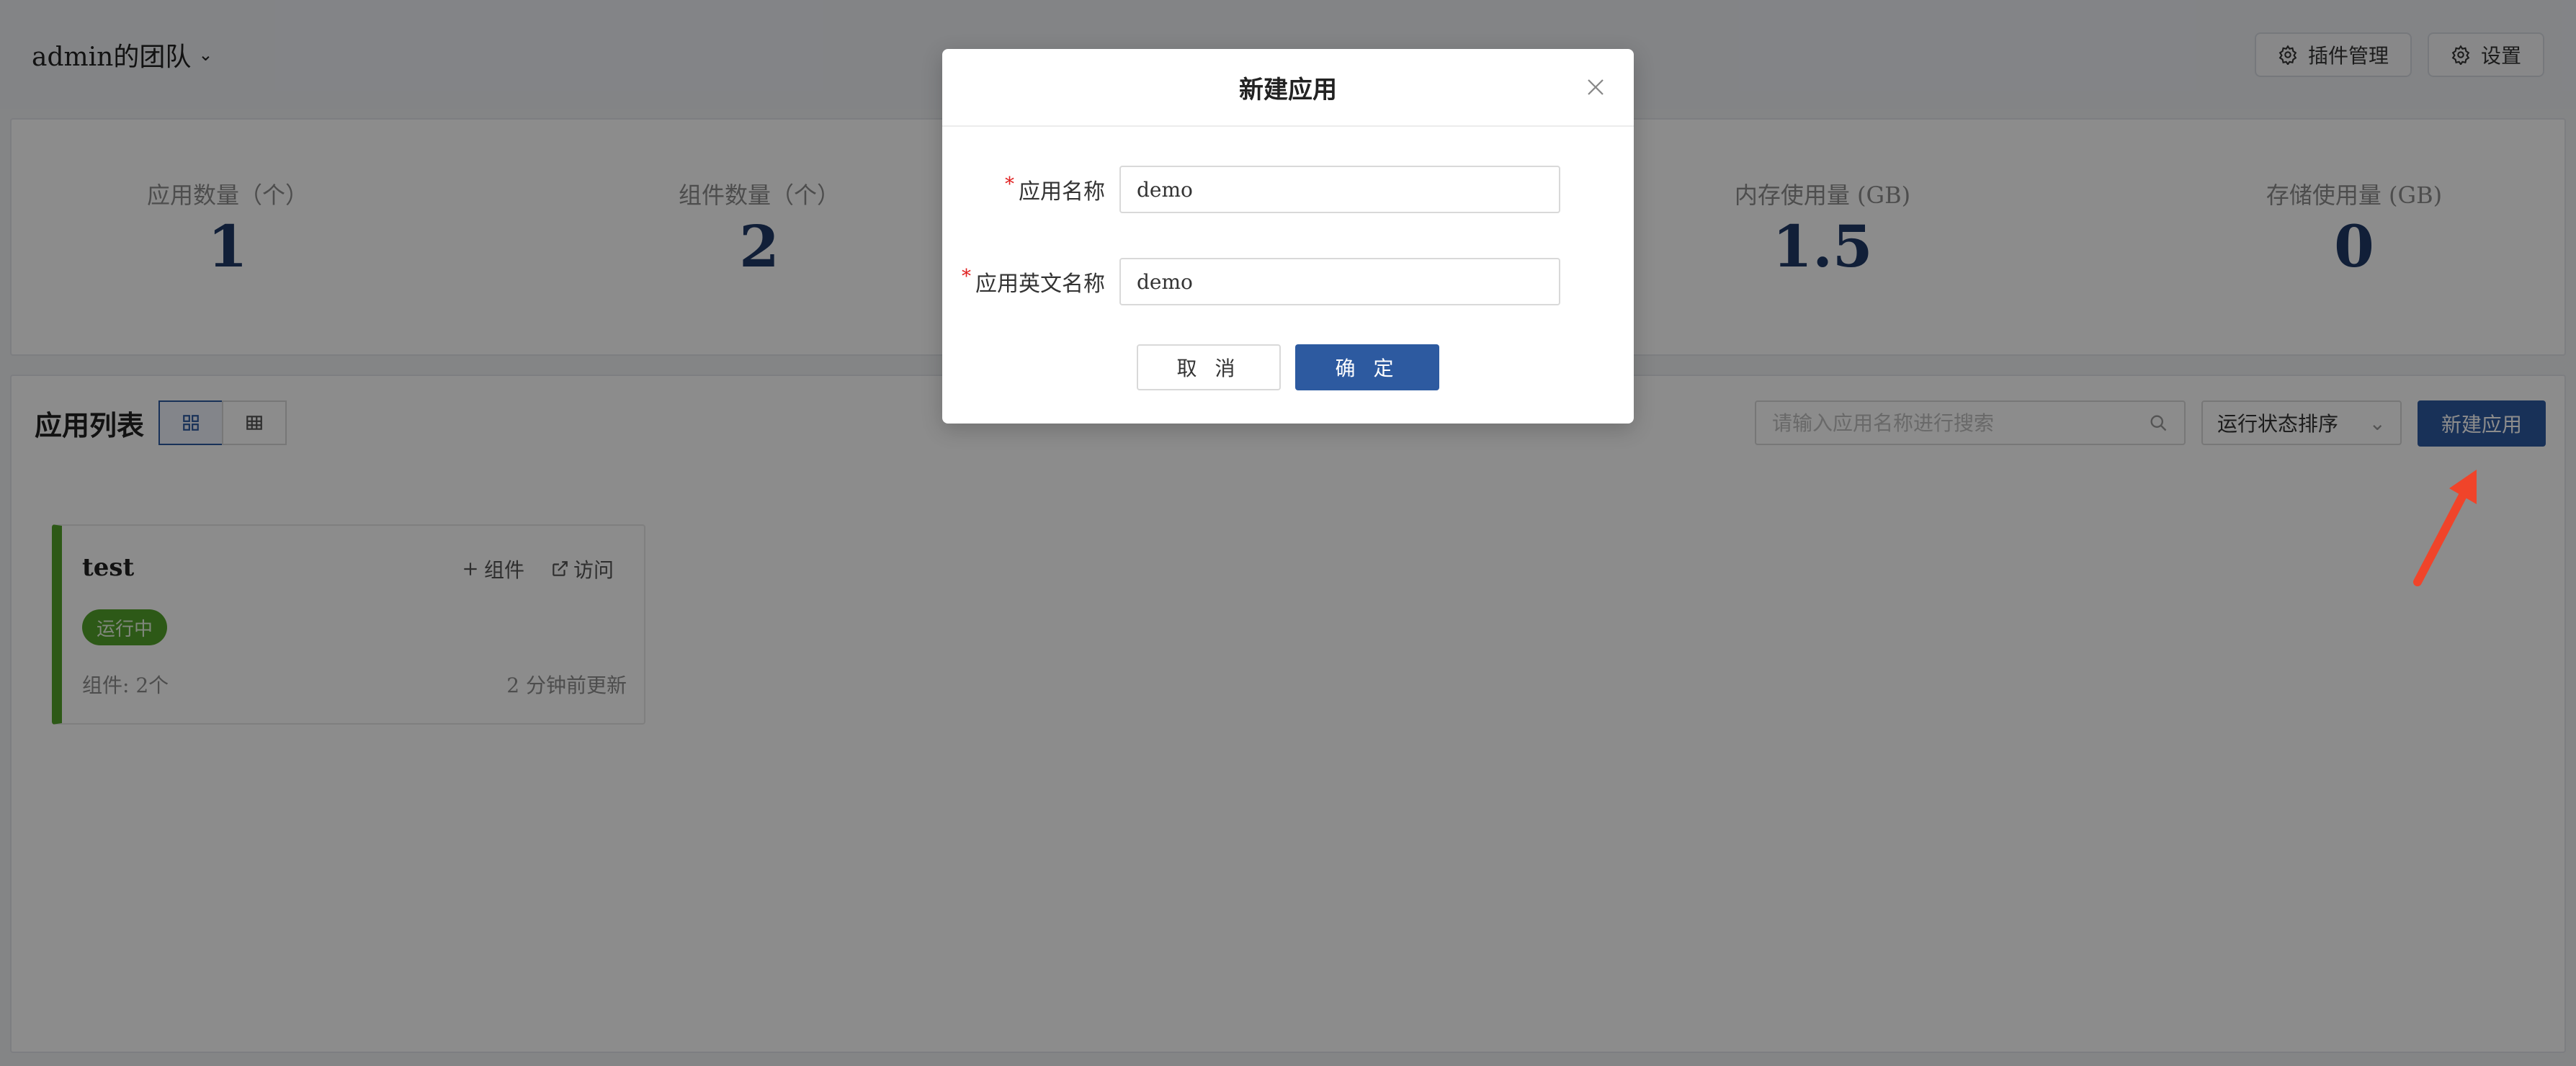  What do you see at coordinates (1040, 284) in the screenshot?
I see `app-en-name-label-text: 应用英文名称` at bounding box center [1040, 284].